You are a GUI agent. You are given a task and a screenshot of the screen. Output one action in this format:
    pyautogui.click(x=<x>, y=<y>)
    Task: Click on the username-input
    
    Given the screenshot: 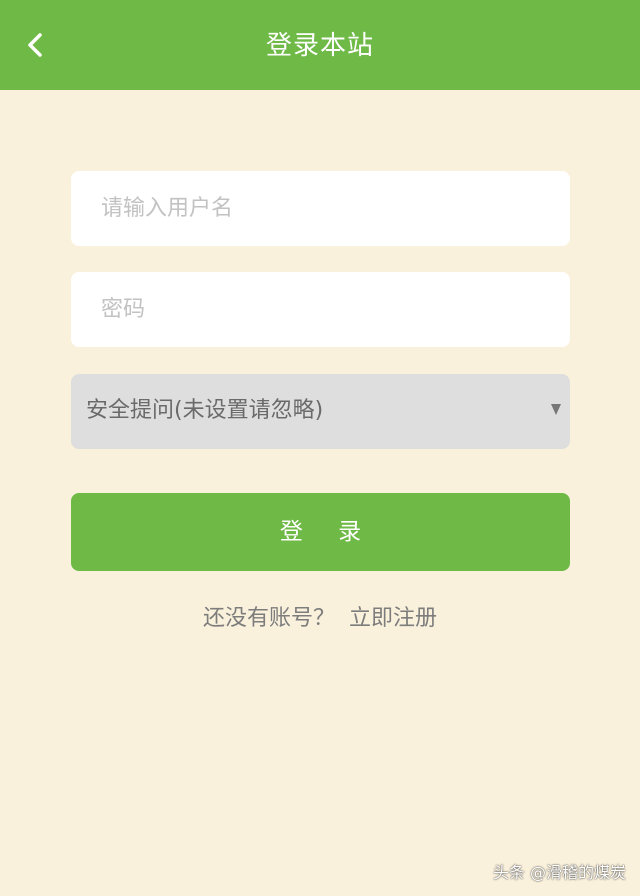 What is the action you would take?
    pyautogui.click(x=320, y=208)
    